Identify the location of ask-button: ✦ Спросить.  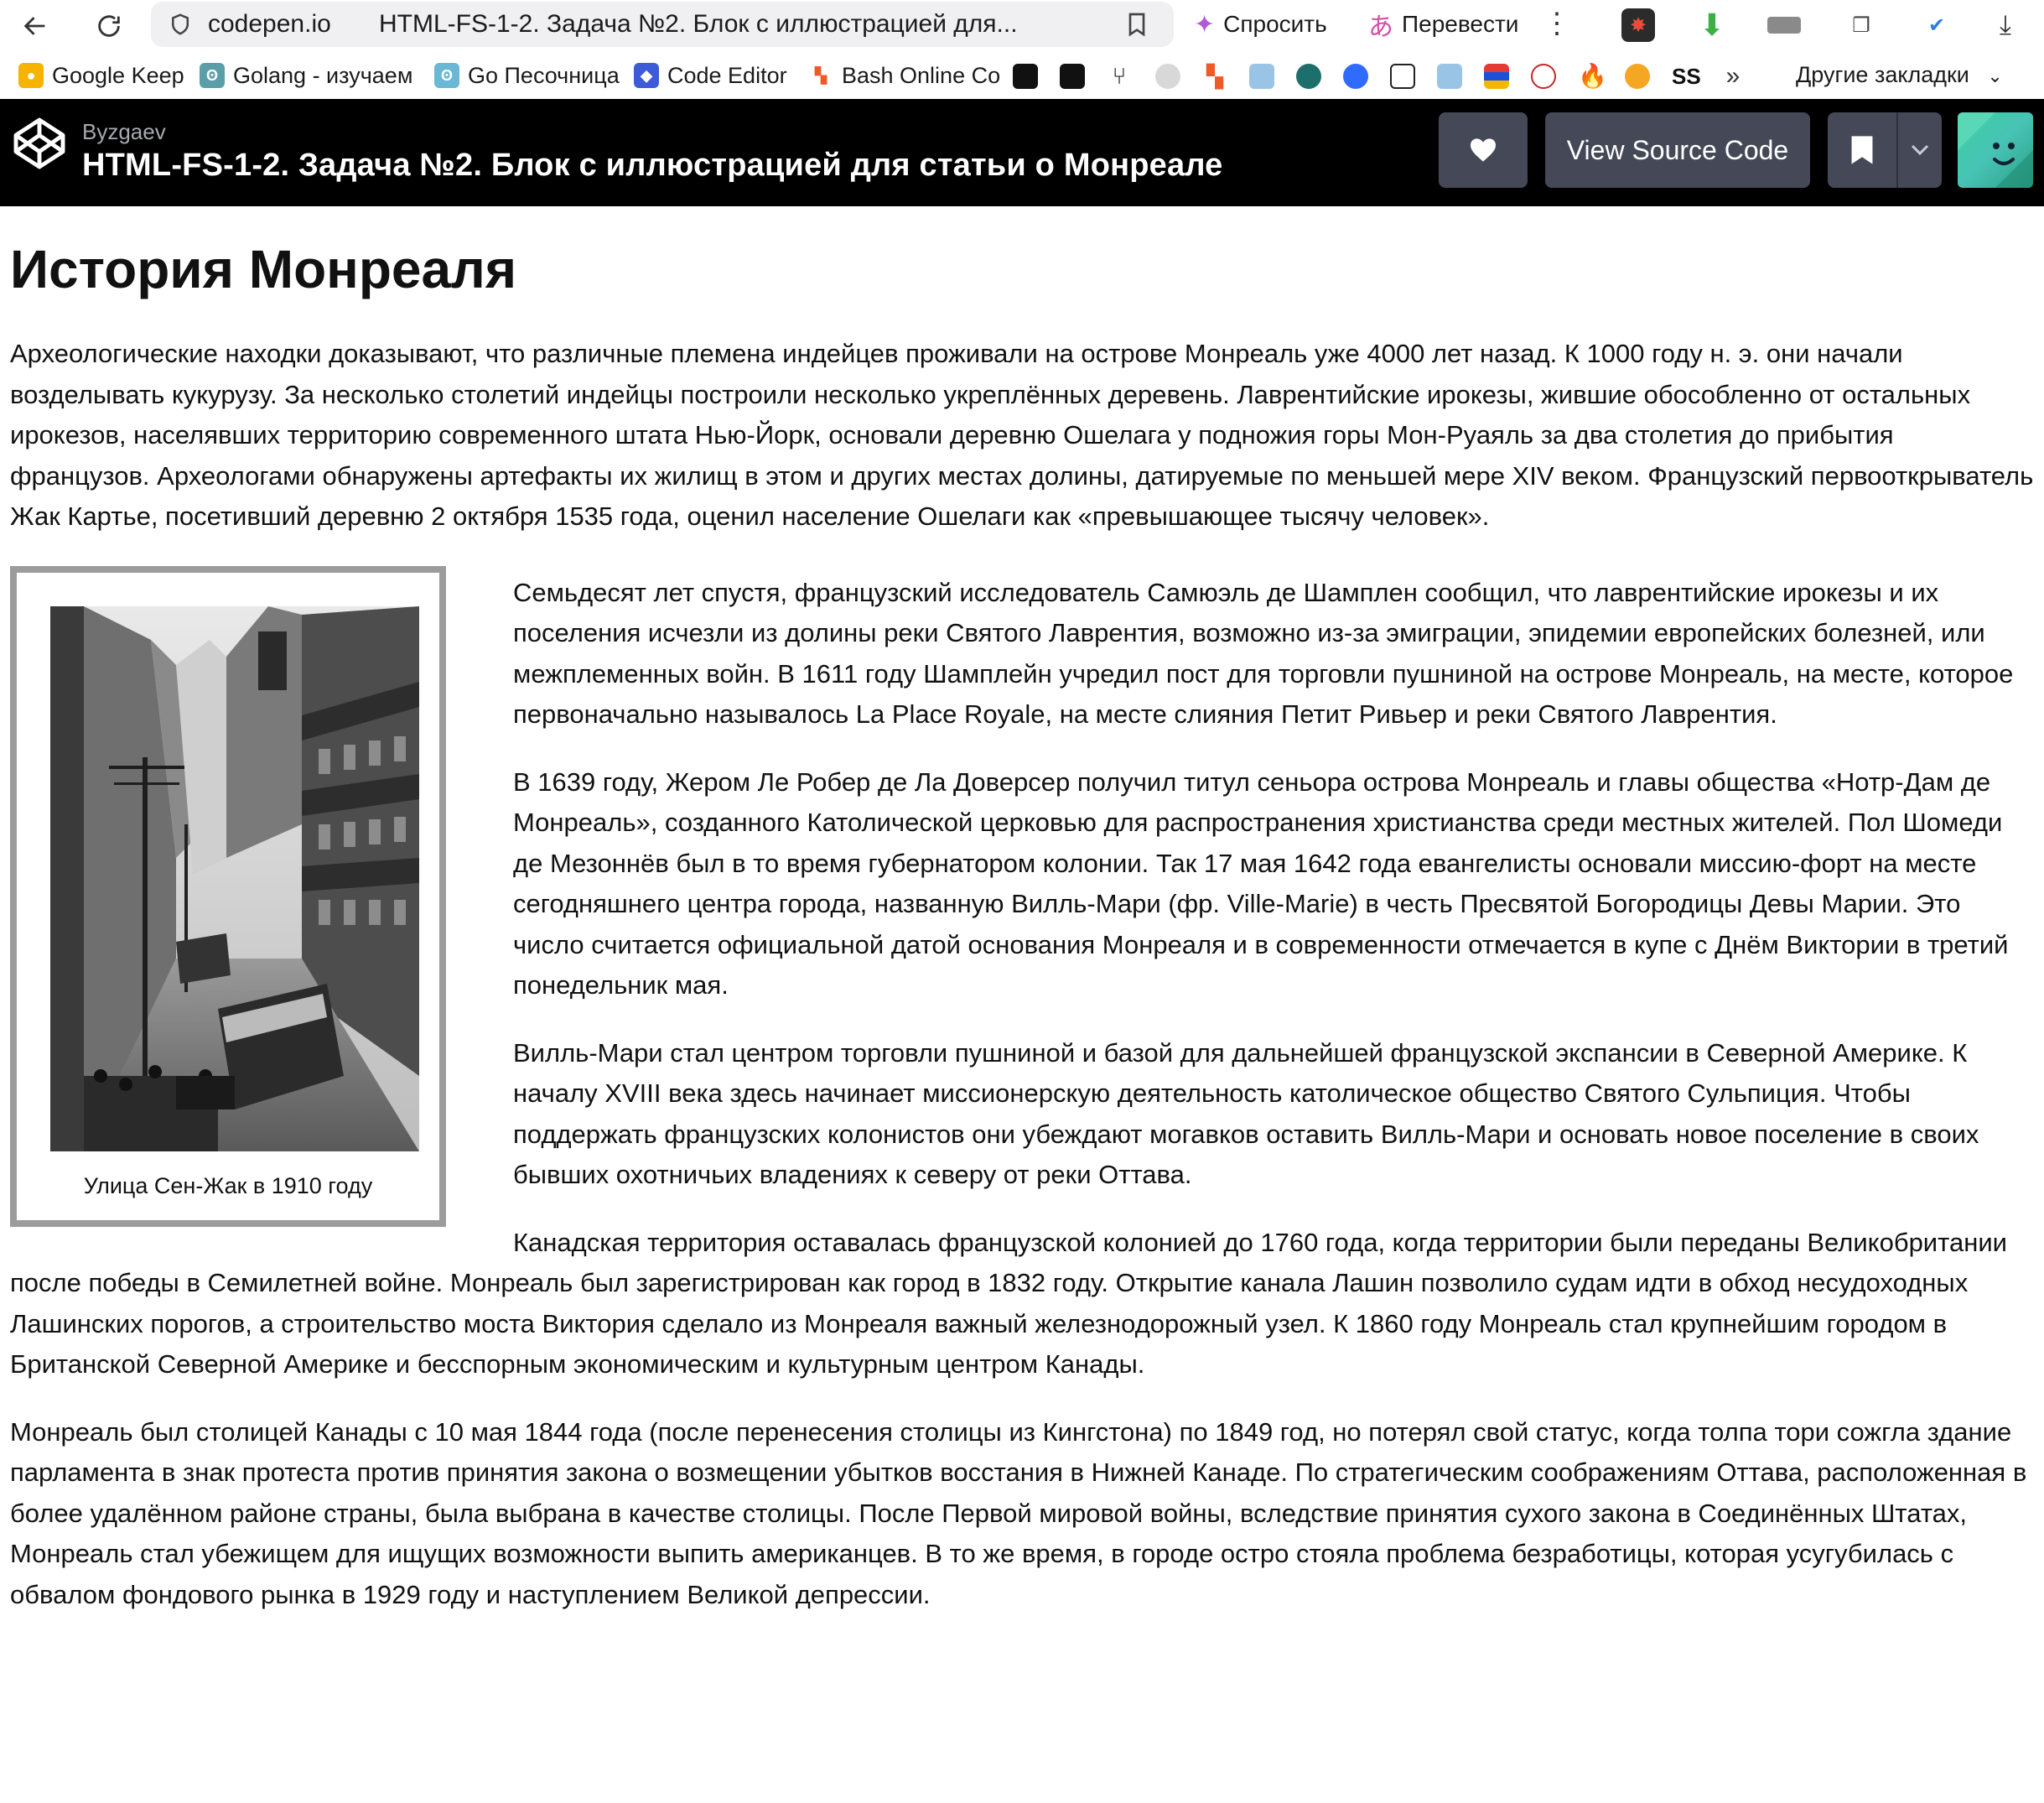
(1261, 24).